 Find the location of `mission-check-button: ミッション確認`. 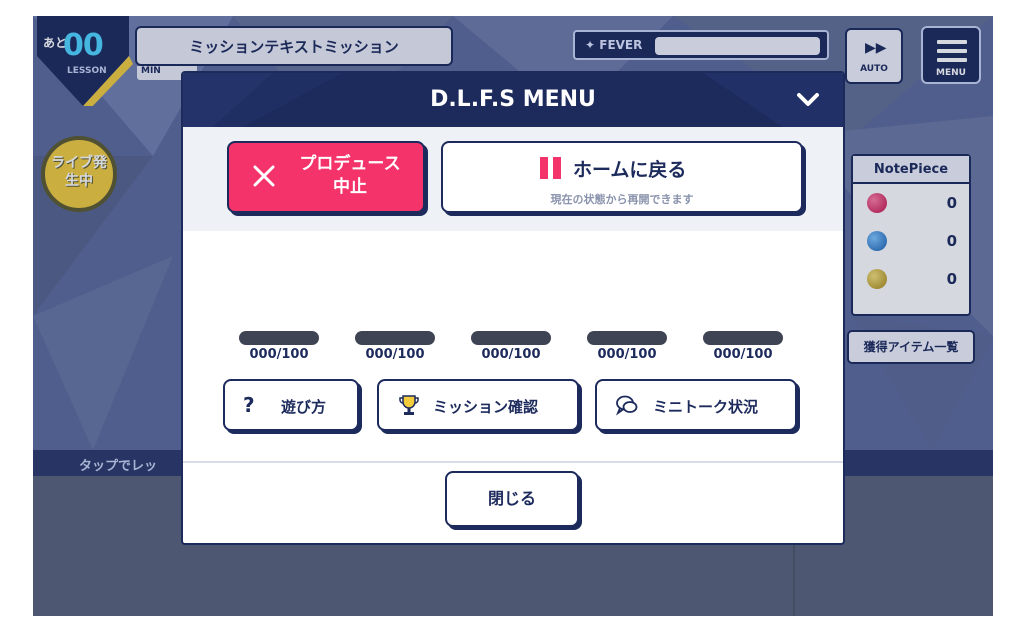

mission-check-button: ミッション確認 is located at coordinates (478, 405).